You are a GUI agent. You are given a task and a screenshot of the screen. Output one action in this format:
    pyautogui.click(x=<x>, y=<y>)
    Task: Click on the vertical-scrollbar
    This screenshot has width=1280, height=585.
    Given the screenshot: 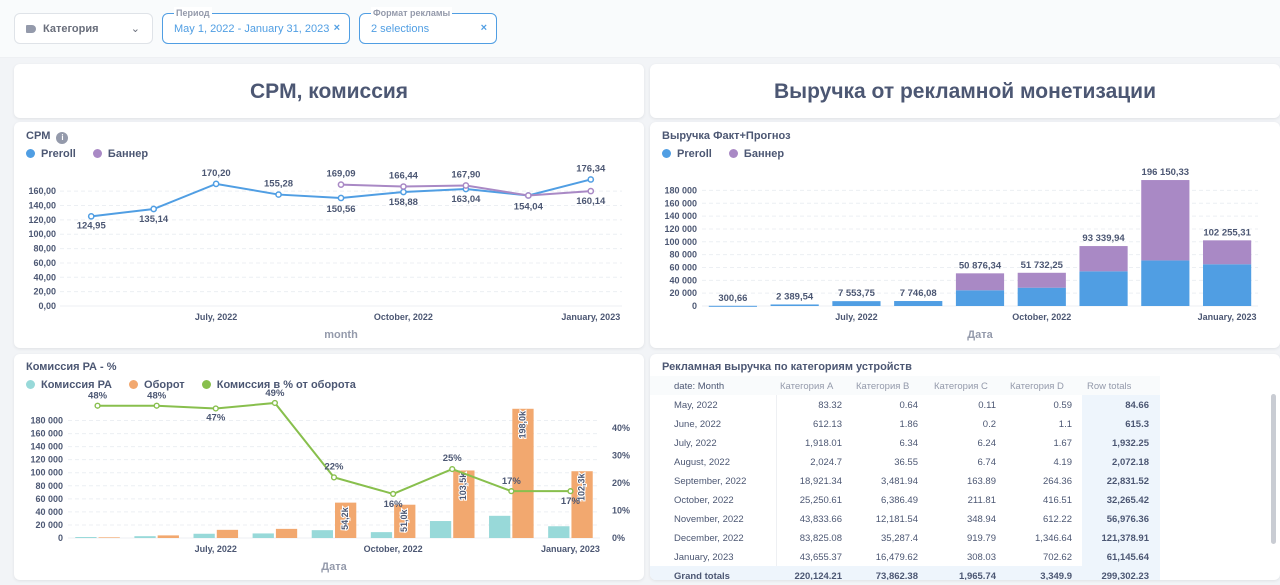 What is the action you would take?
    pyautogui.click(x=1273, y=469)
    